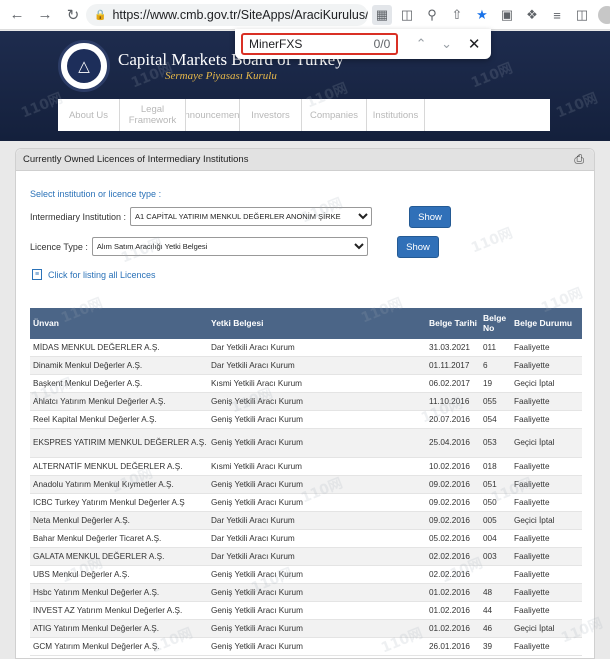 This screenshot has width=610, height=659. What do you see at coordinates (485, 365) in the screenshot?
I see `cell-belge-no: 6` at bounding box center [485, 365].